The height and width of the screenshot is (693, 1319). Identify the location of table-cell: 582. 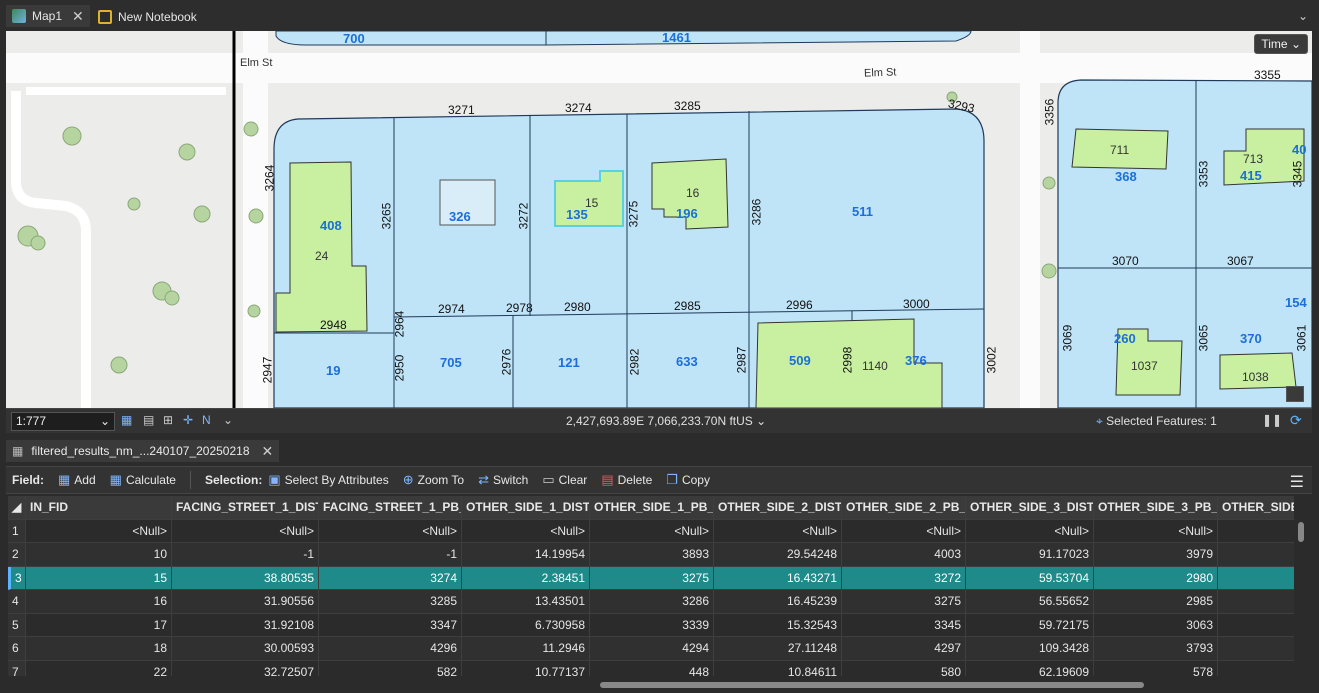
(390, 668).